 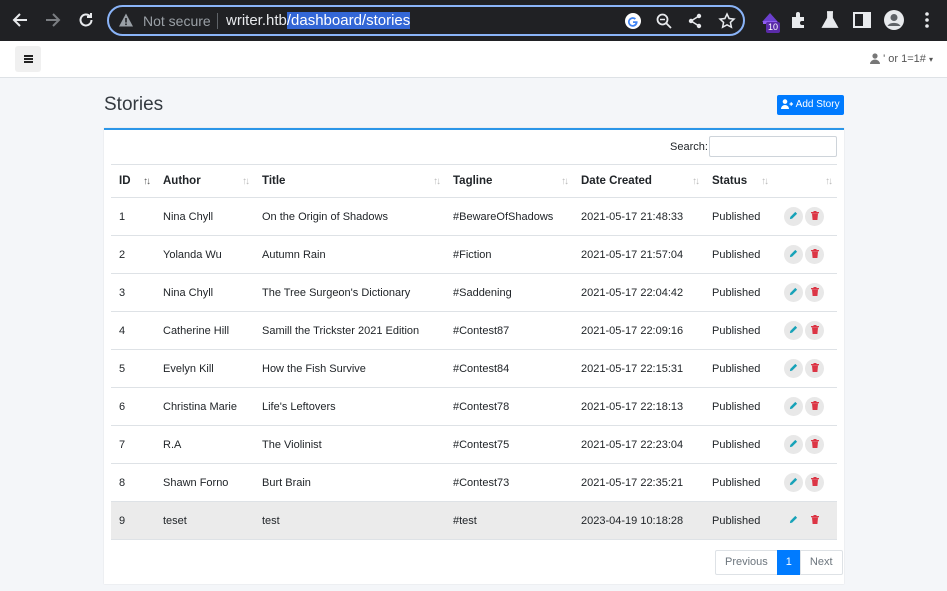 What do you see at coordinates (509, 520) in the screenshot?
I see `cell-tagline: #test` at bounding box center [509, 520].